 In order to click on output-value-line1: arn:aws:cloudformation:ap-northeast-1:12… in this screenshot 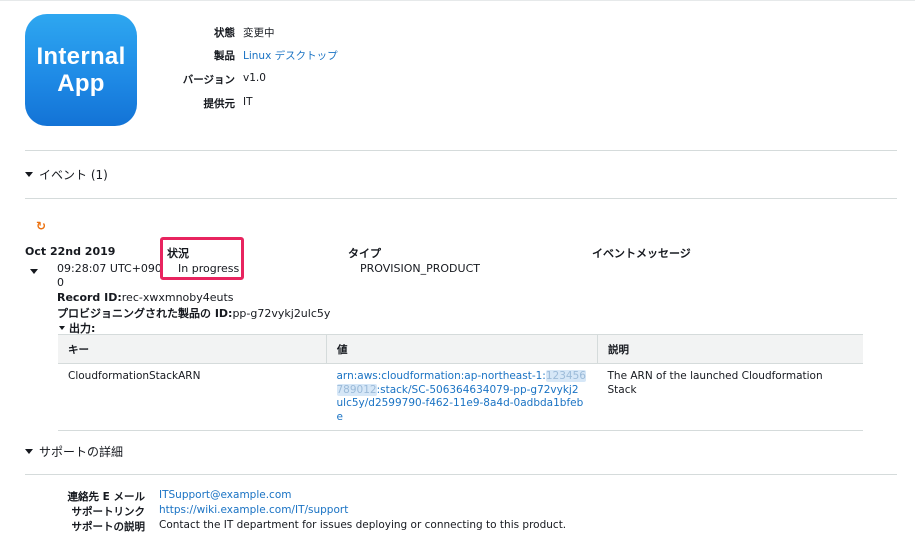, I will do `click(462, 377)`.